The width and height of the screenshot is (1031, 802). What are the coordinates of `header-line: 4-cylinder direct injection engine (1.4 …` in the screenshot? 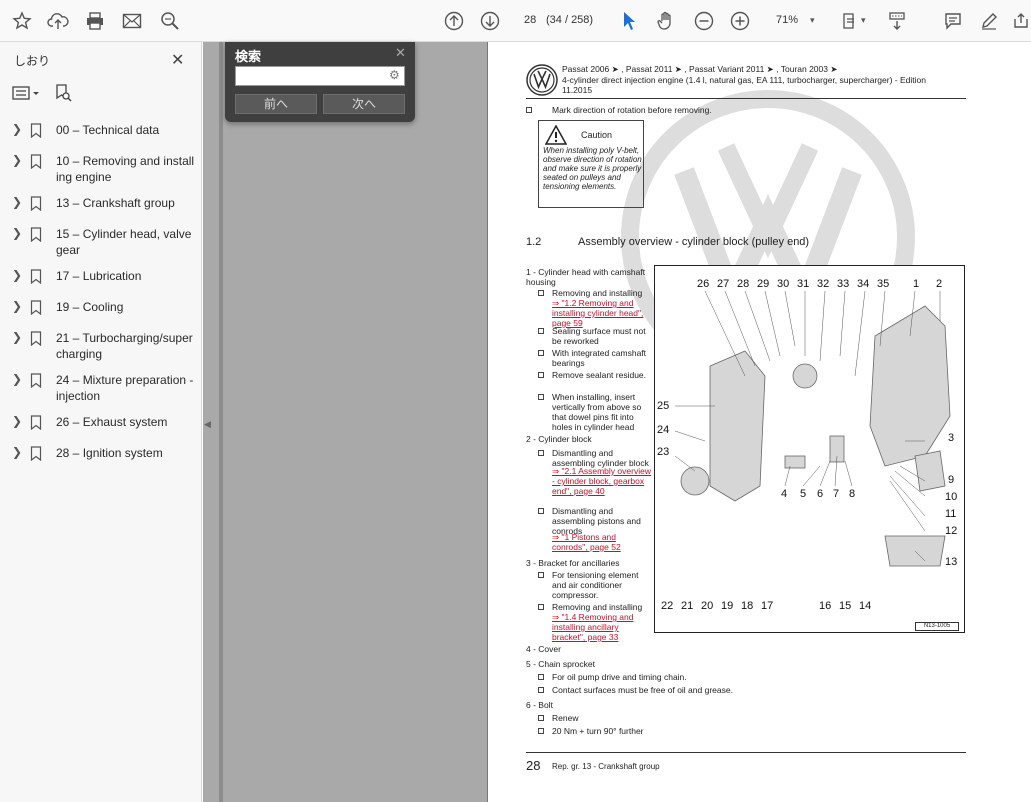 It's located at (744, 79).